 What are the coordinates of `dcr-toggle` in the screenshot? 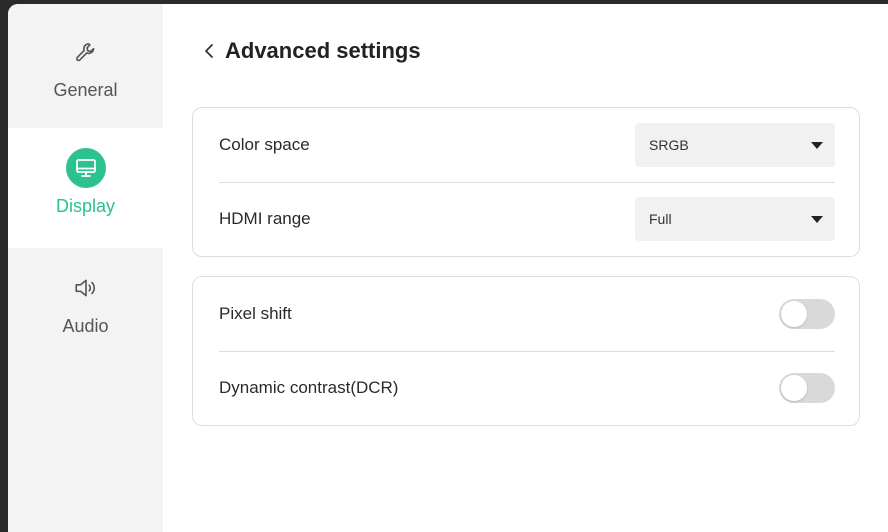 It's located at (807, 388).